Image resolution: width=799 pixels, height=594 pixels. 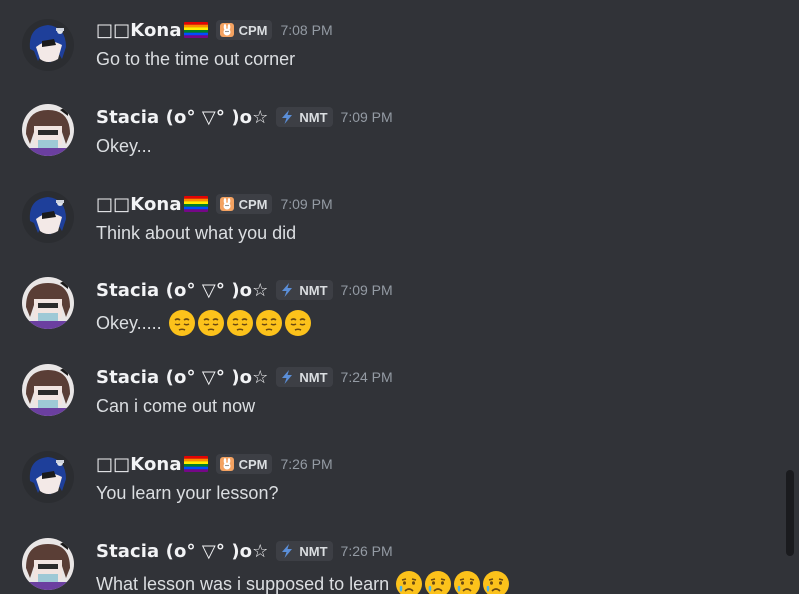 I want to click on message-text: You learn your lesson?, so click(x=187, y=493).